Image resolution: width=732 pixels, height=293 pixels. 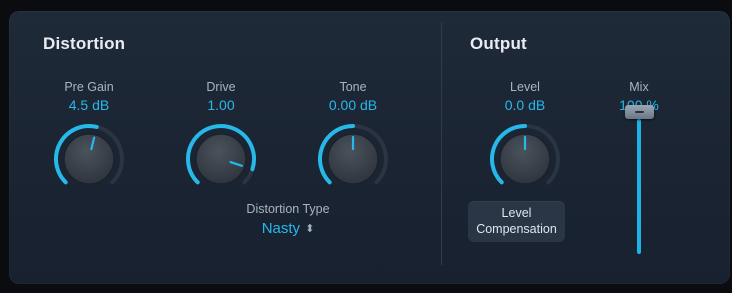 What do you see at coordinates (310, 229) in the screenshot?
I see `up-down-chevron-icon: ⬍` at bounding box center [310, 229].